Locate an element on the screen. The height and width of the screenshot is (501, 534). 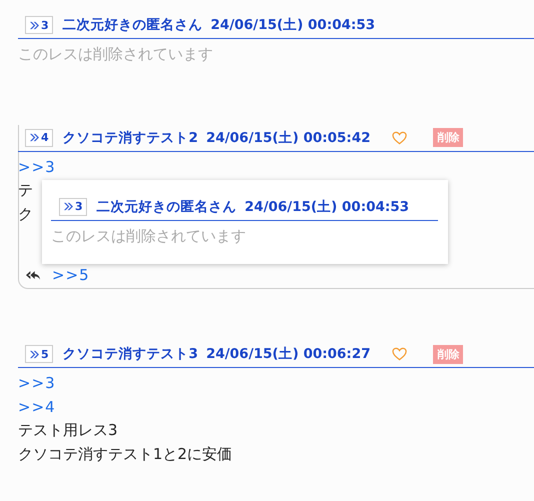
post-number-link: 4 is located at coordinates (39, 137).